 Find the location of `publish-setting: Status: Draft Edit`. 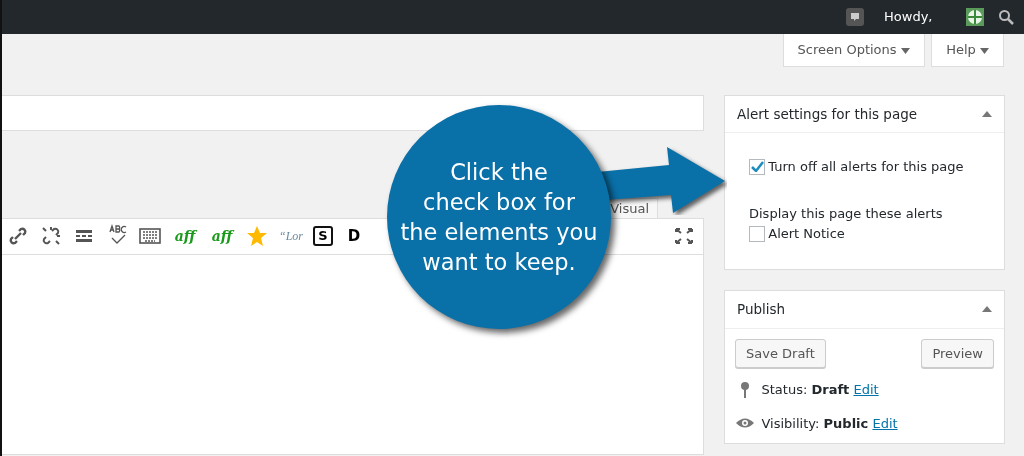

publish-setting: Status: Draft Edit is located at coordinates (820, 390).